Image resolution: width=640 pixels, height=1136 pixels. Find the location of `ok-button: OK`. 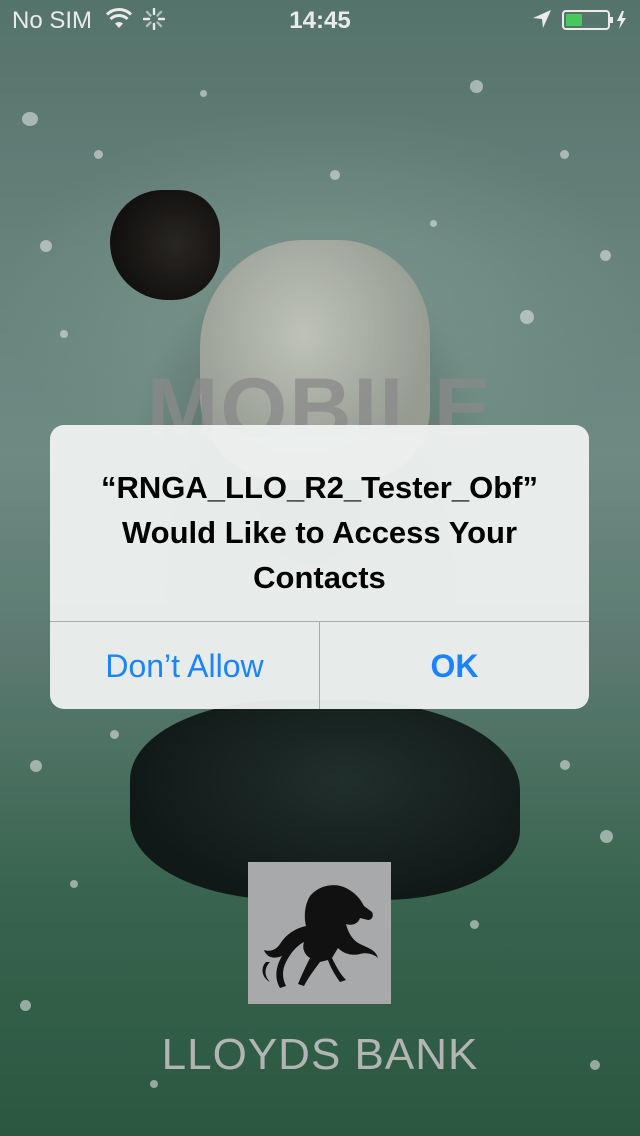

ok-button: OK is located at coordinates (454, 665).